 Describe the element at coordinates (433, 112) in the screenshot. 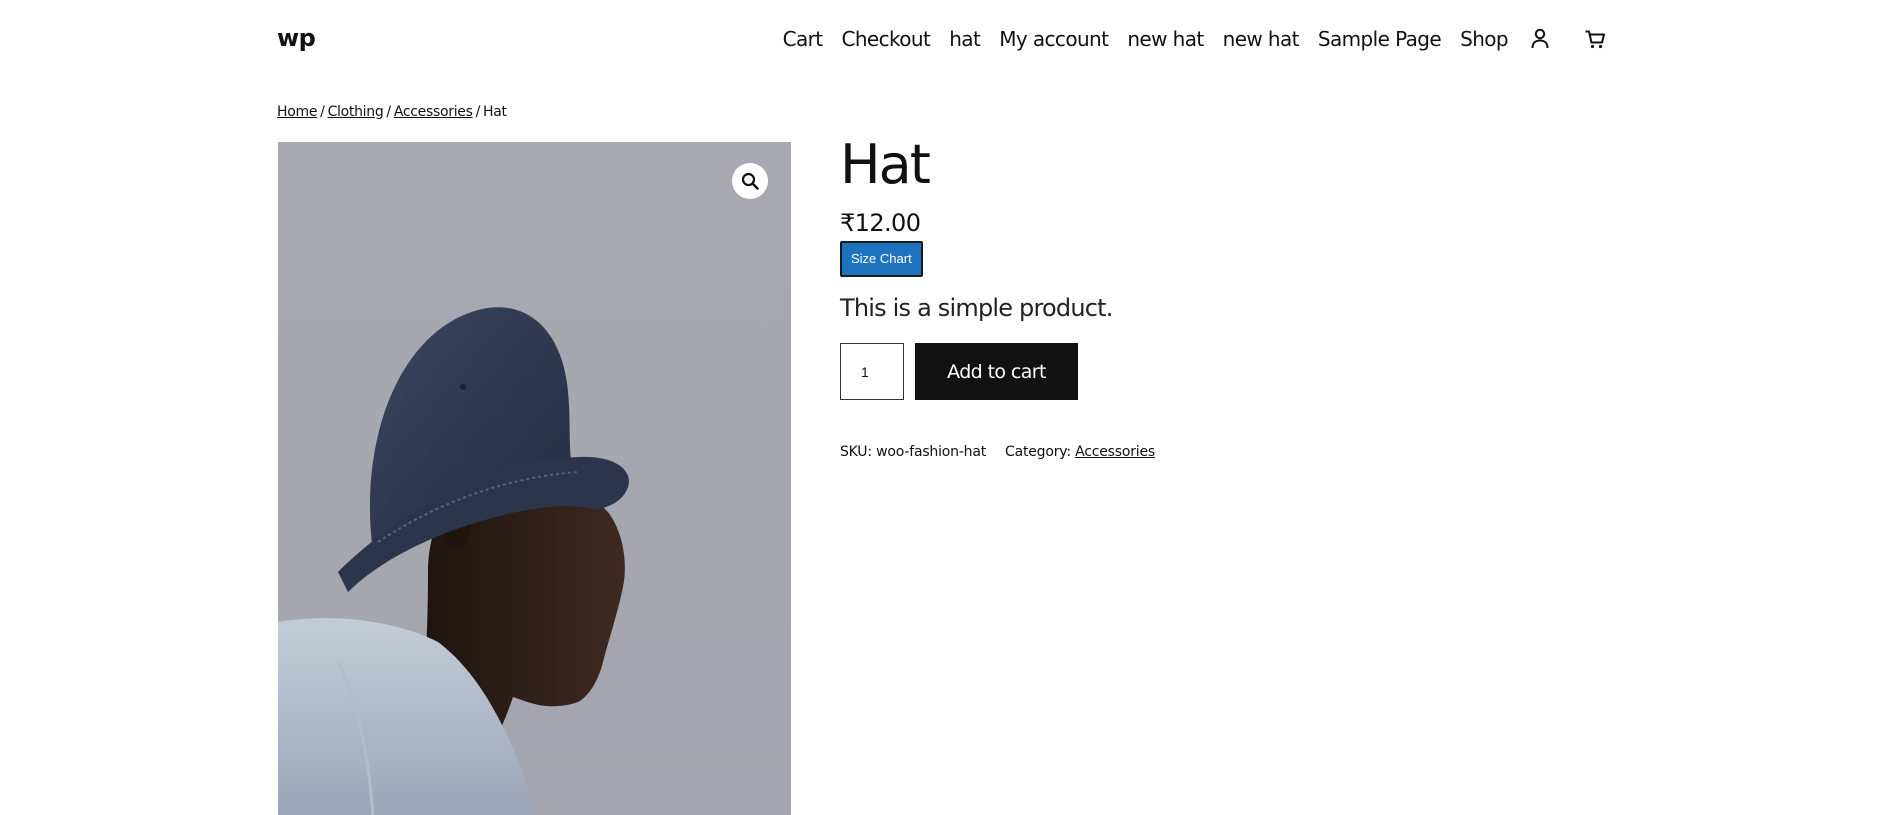

I see `breadcrumb-accessories: Accessories` at that location.